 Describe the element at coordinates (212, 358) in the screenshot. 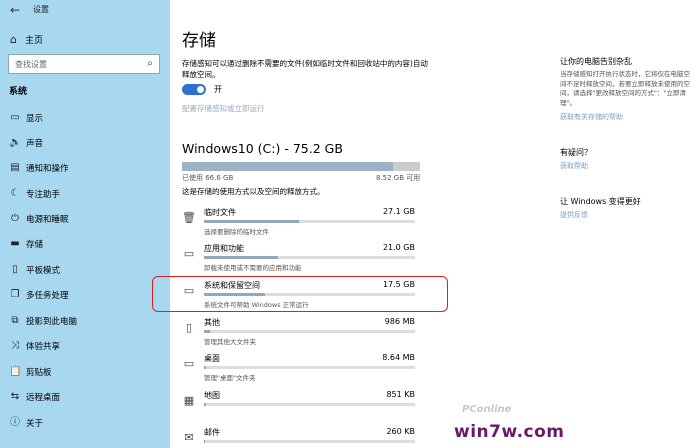

I see `category-name: 桌面` at that location.